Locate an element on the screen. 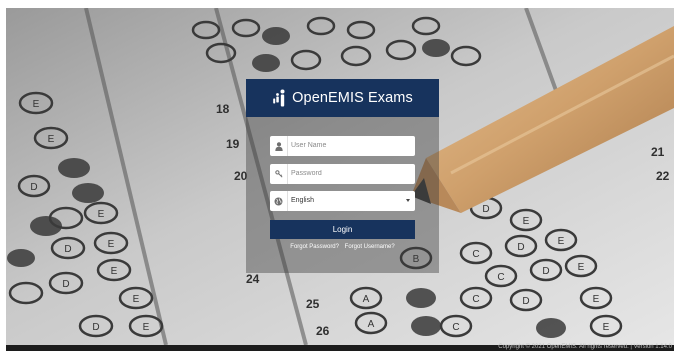 The height and width of the screenshot is (351, 674). forgot-links: Forgot Password? Forgot Username? is located at coordinates (342, 247).